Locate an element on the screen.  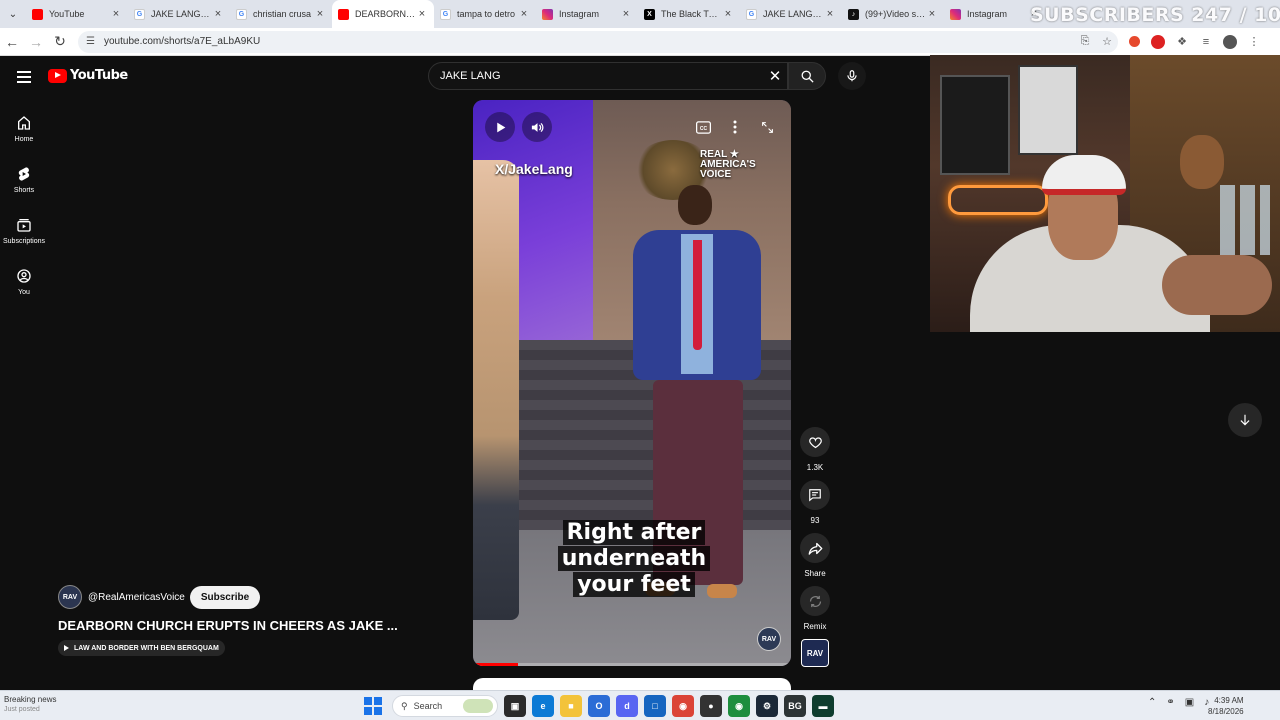
tab-search-chevron-icon: ⌄ is located at coordinates (13, 14).